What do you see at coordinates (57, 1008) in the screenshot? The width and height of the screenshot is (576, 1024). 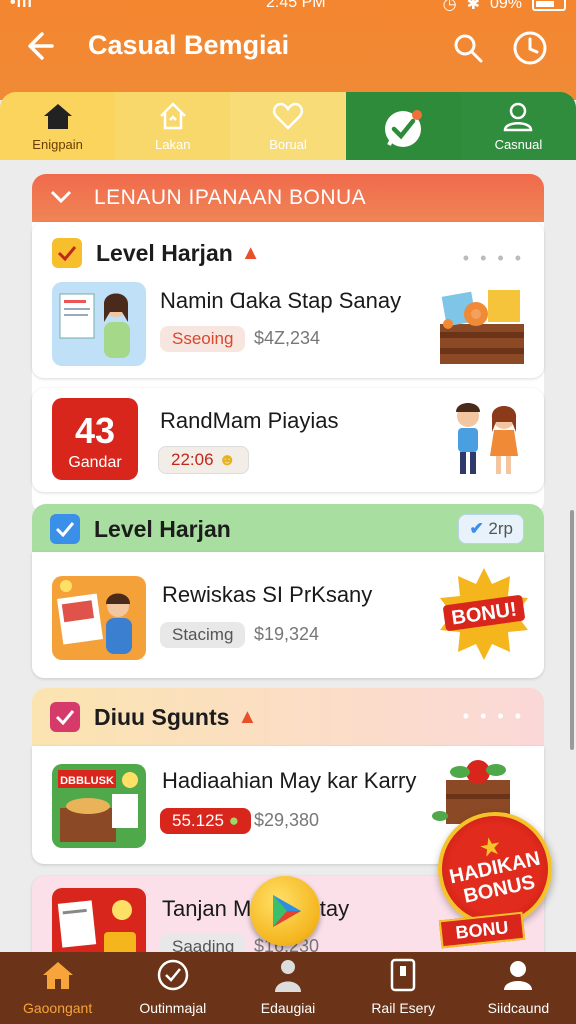 I see `nav-label: Gaoongant` at bounding box center [57, 1008].